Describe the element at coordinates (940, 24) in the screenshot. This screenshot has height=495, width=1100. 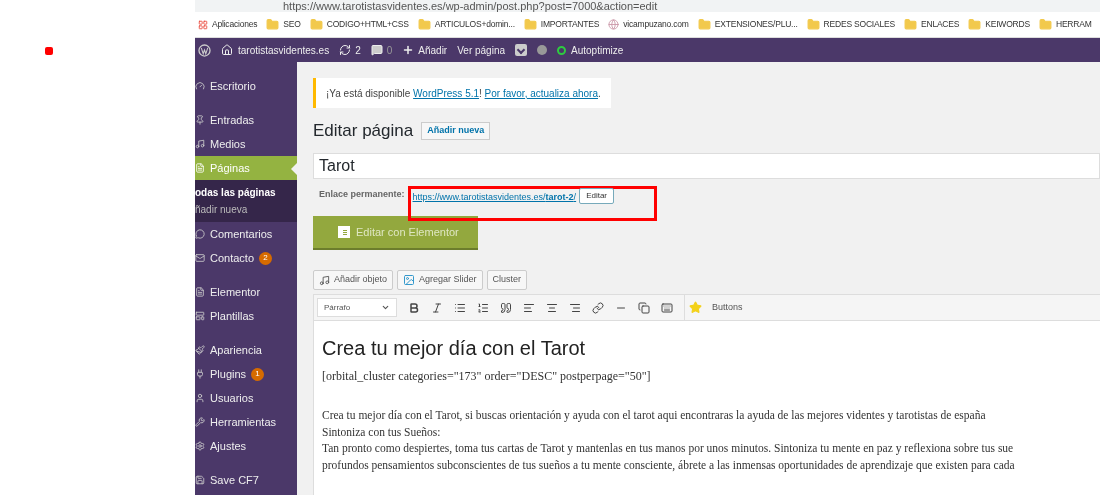
I see `bookmark-link: ENLACES` at that location.